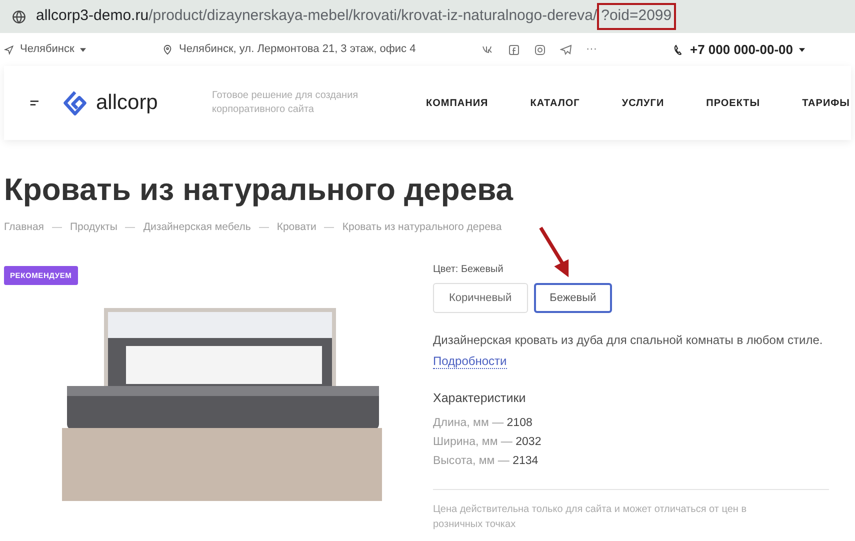  I want to click on url-domain: allcorp3-demo.ru, so click(92, 16).